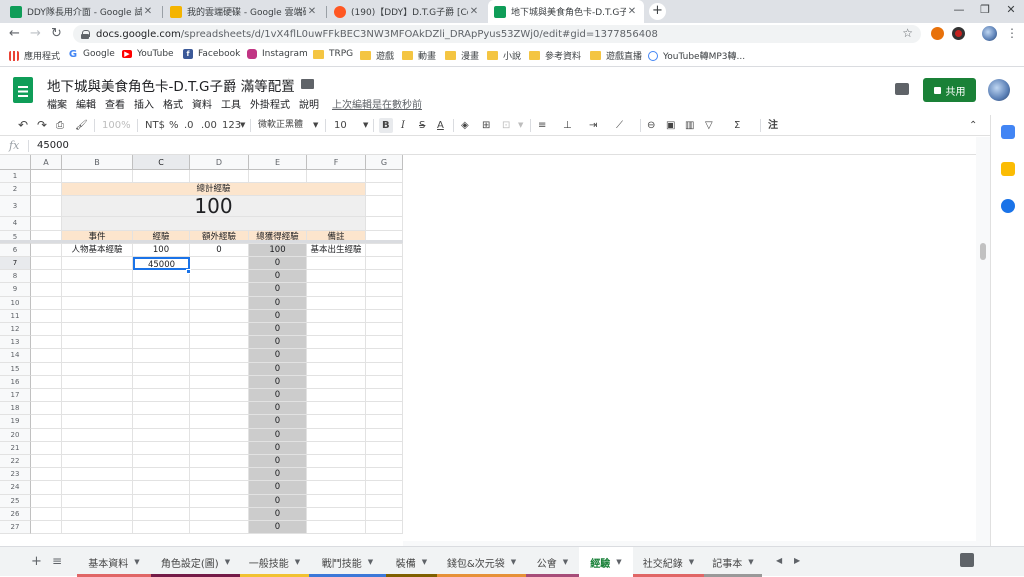 This screenshot has height=577, width=1024. Describe the element at coordinates (552, 562) in the screenshot. I see `sheet-tab: 公會 ▼` at that location.